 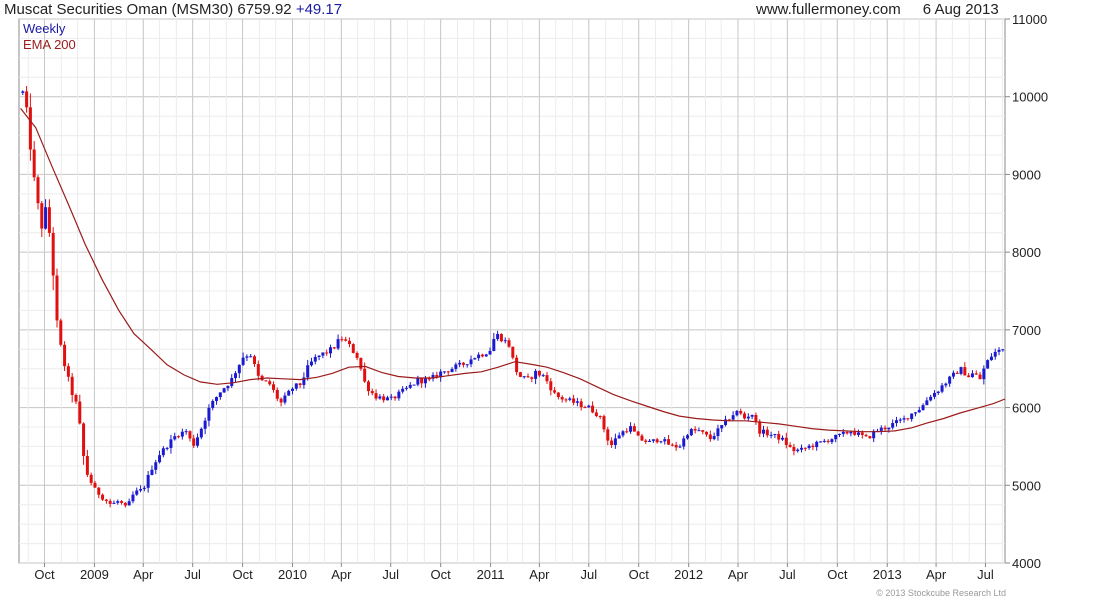 I want to click on y-tick-label: 10000, so click(x=1030, y=97).